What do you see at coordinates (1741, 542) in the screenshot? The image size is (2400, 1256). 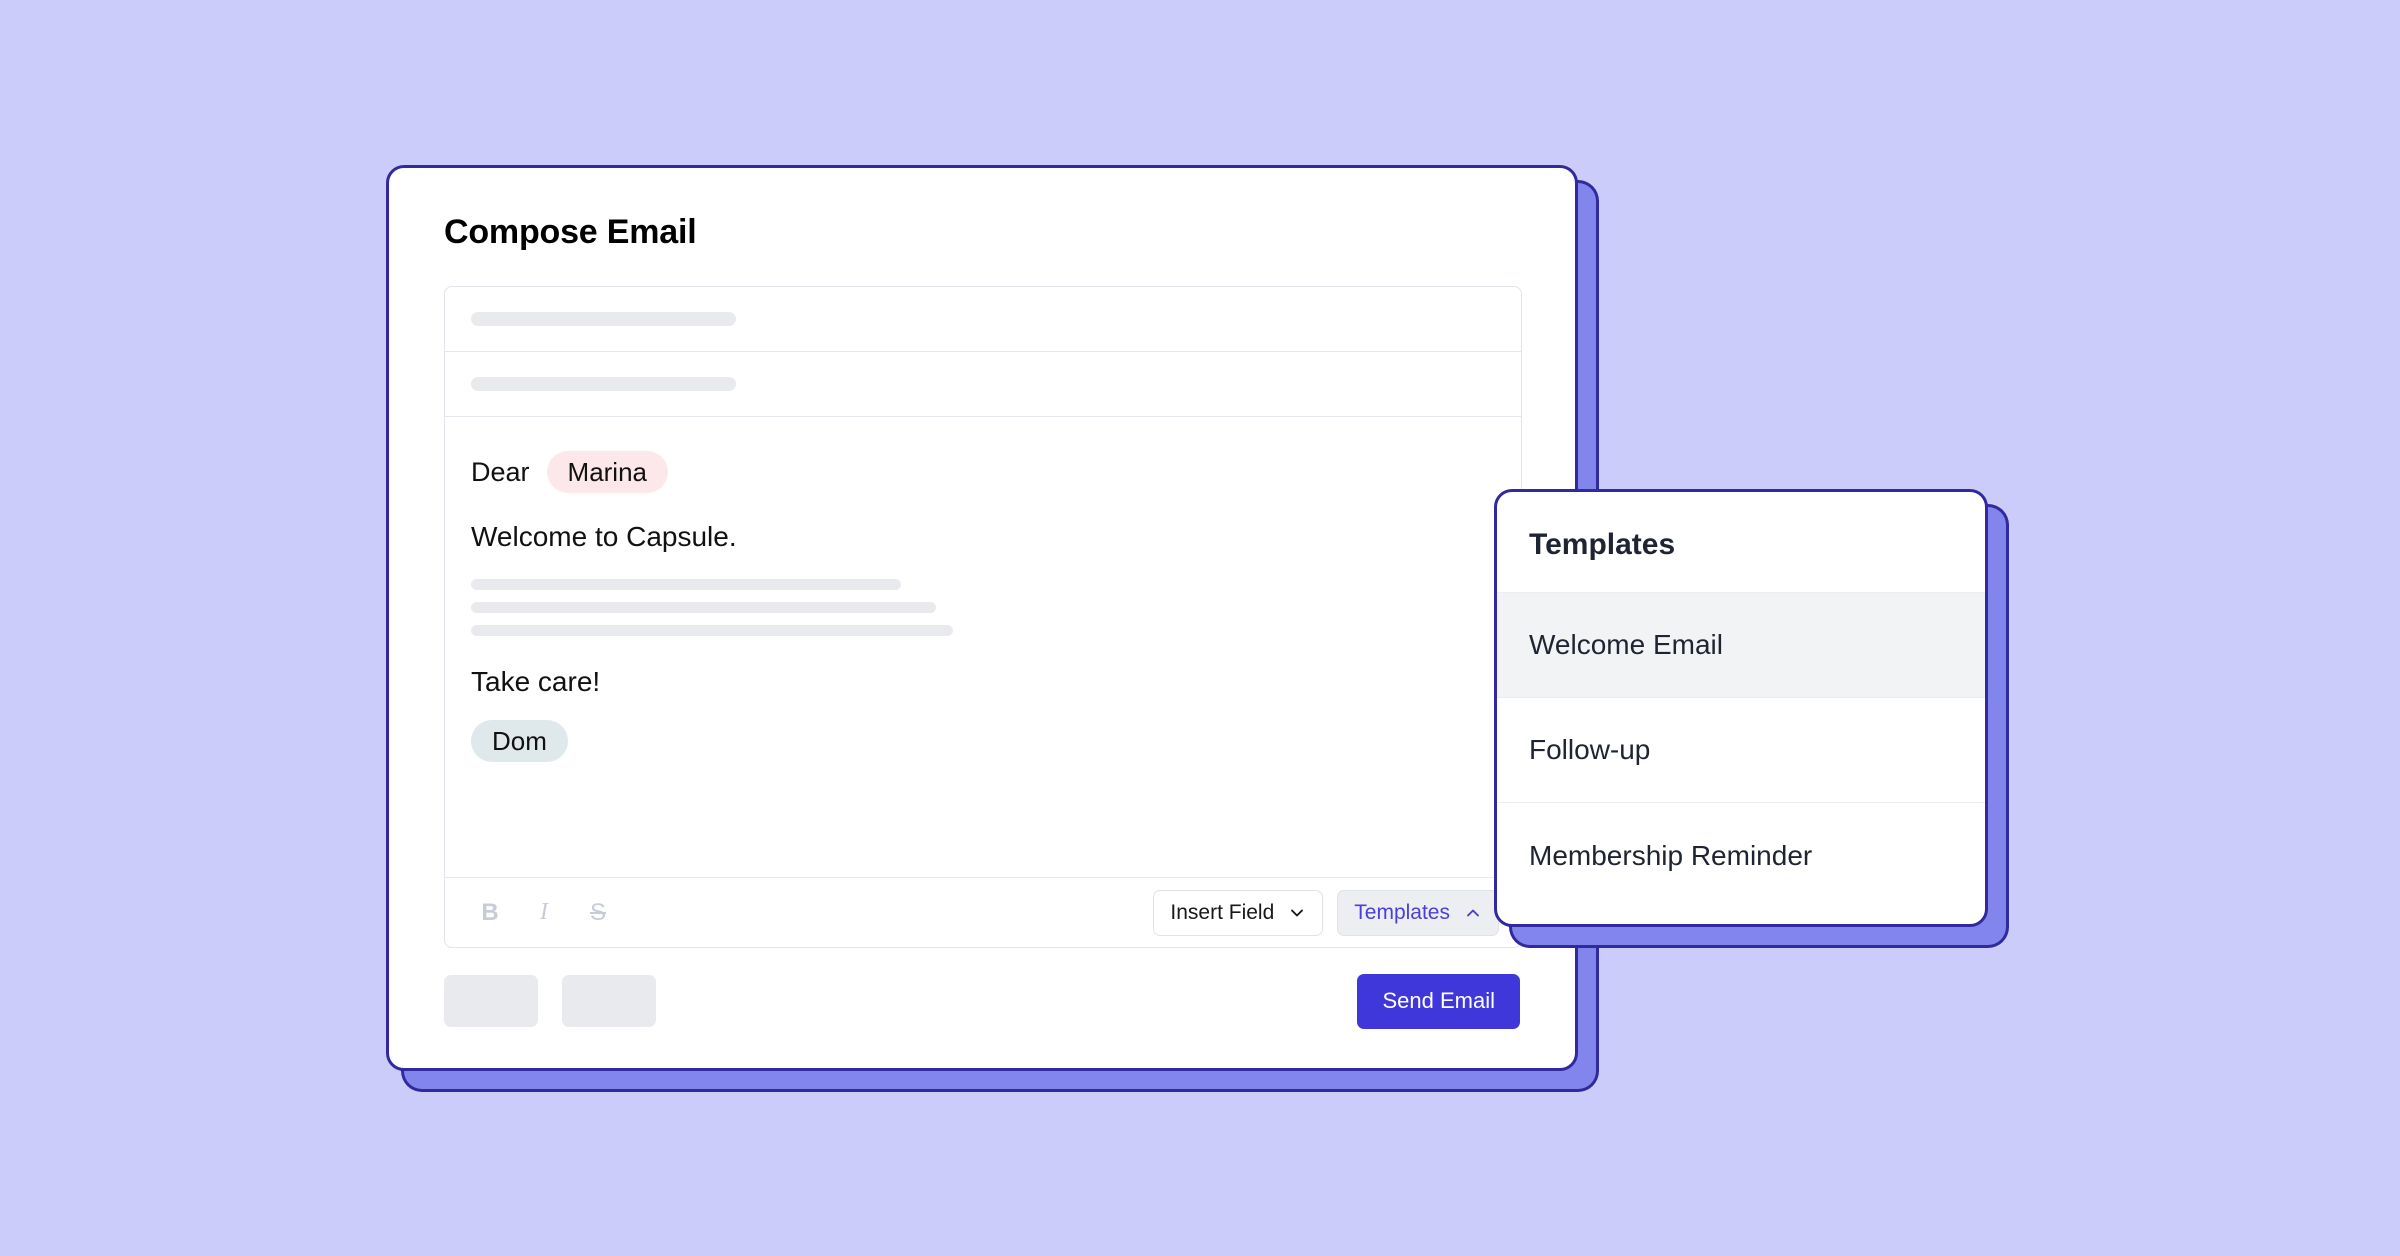 I see `templates-panel-heading: Templates` at bounding box center [1741, 542].